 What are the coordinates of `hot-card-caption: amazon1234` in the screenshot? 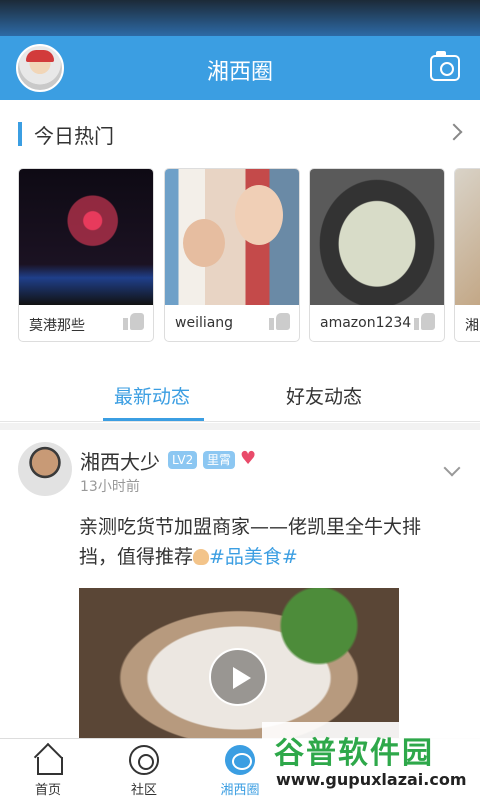 It's located at (366, 323).